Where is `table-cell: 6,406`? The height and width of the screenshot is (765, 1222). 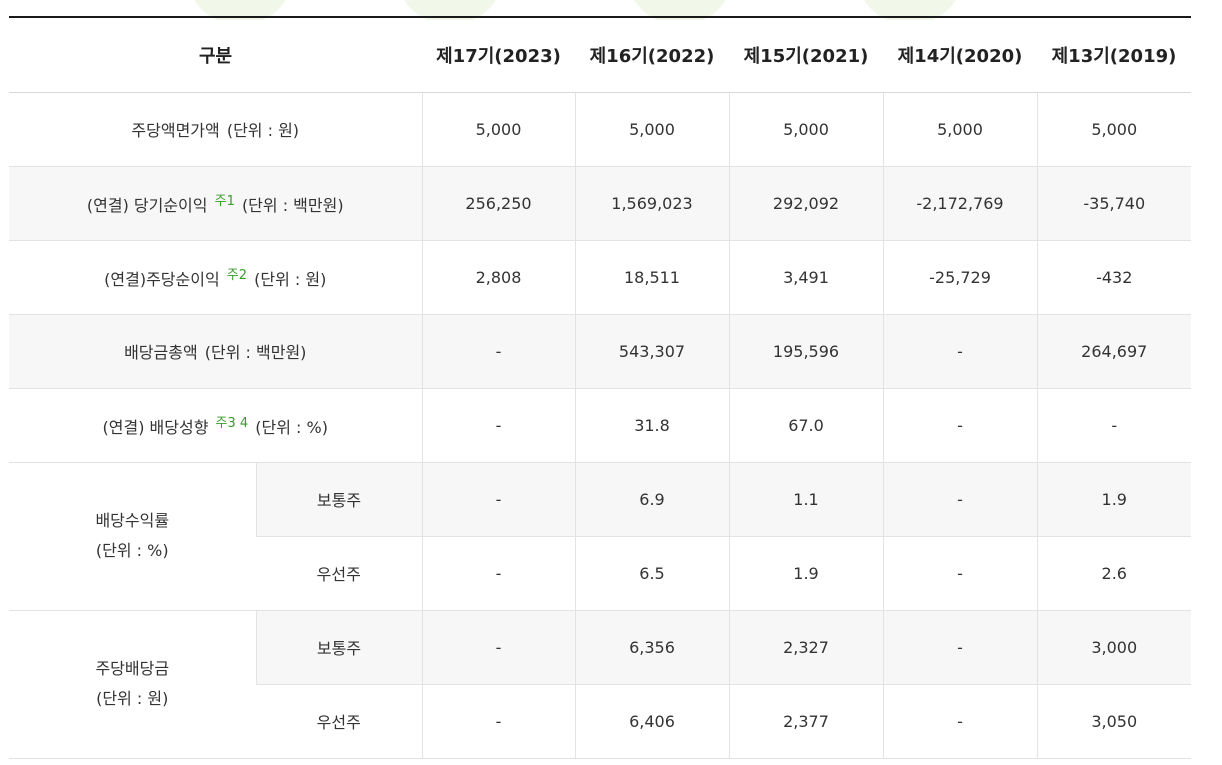
table-cell: 6,406 is located at coordinates (651, 721).